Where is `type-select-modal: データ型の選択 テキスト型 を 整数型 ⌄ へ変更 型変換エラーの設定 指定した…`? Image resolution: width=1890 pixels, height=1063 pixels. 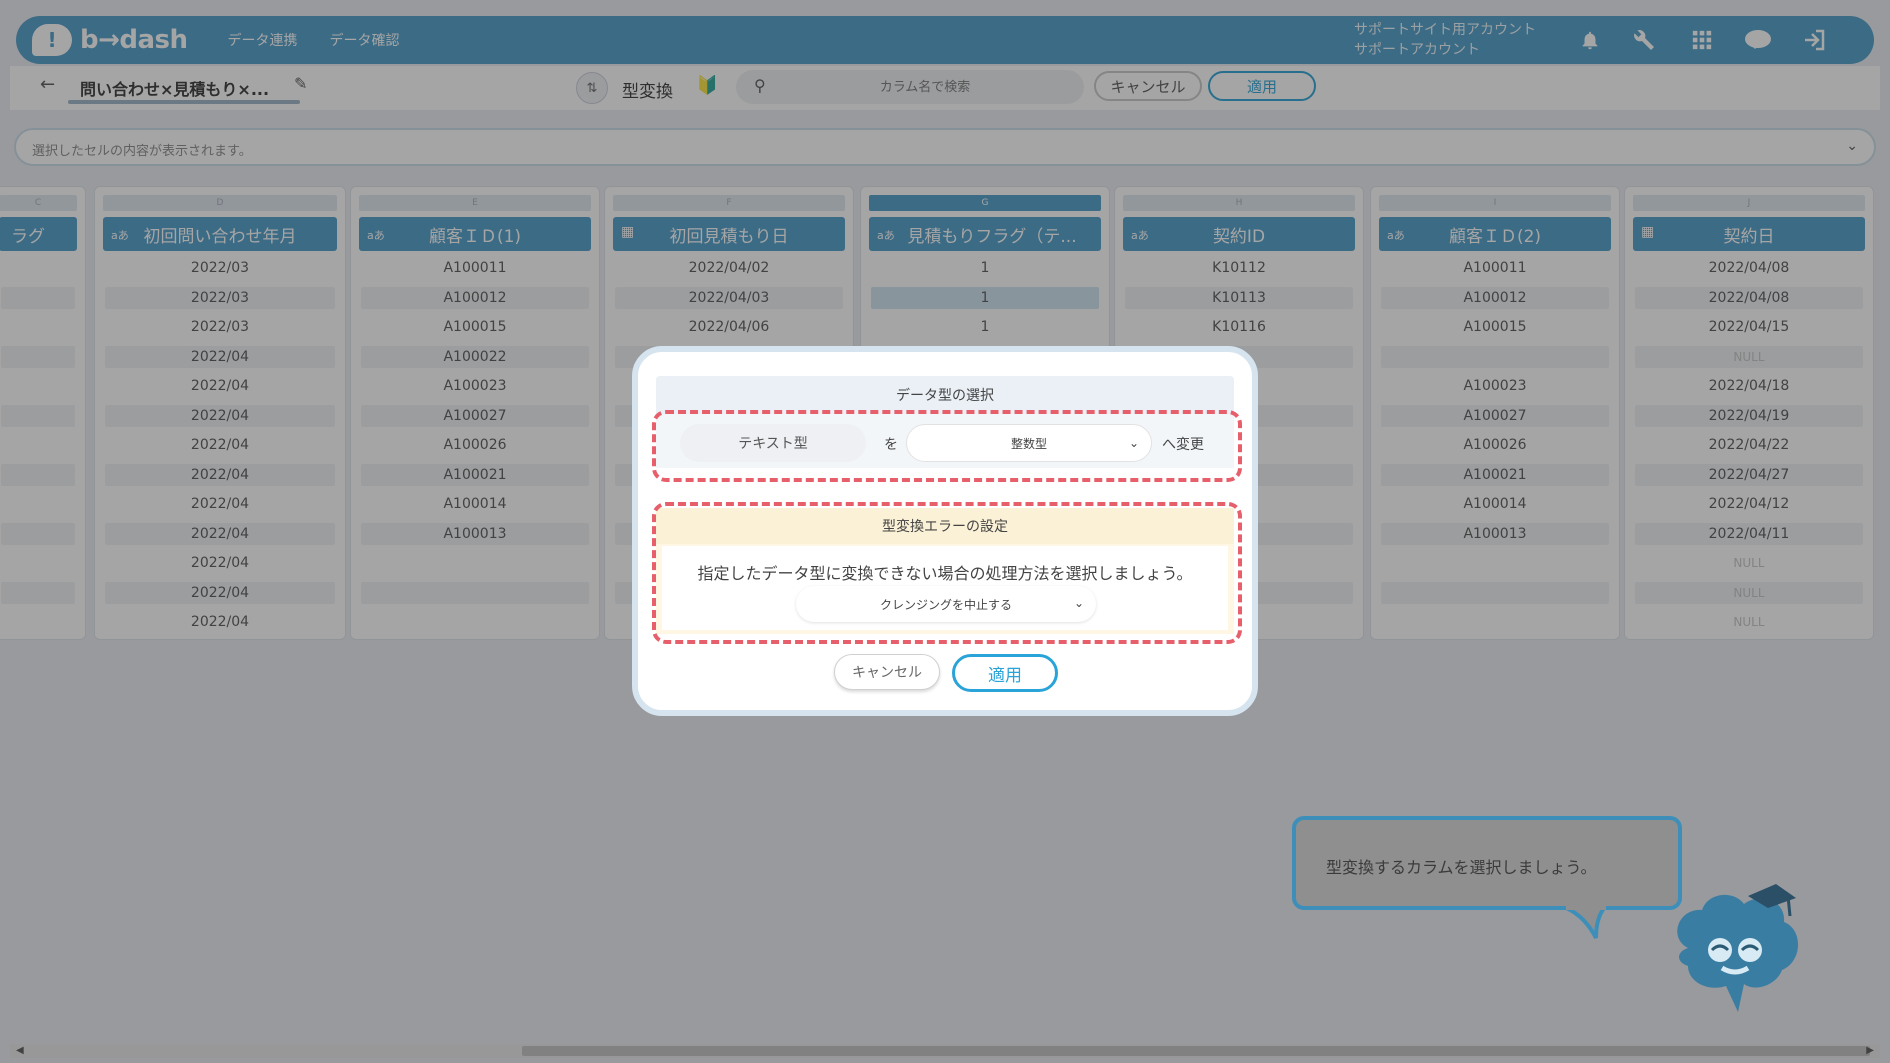 type-select-modal: データ型の選択 テキスト型 を 整数型 ⌄ へ変更 型変換エラーの設定 指定した… is located at coordinates (945, 531).